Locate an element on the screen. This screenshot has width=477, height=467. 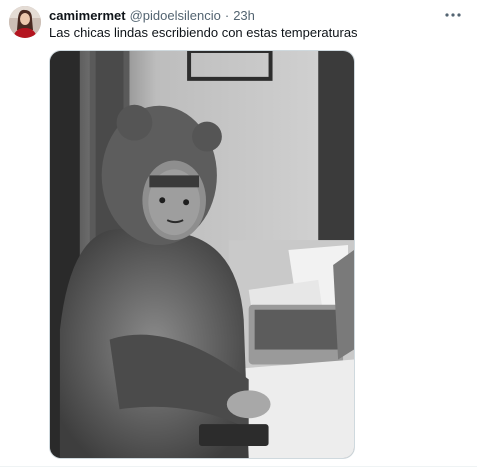
timestamp: 23h is located at coordinates (244, 15).